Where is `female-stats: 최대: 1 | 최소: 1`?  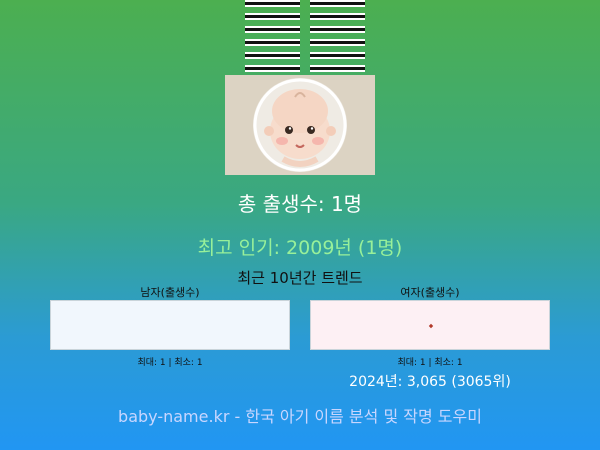 female-stats: 최대: 1 | 최소: 1 is located at coordinates (430, 363).